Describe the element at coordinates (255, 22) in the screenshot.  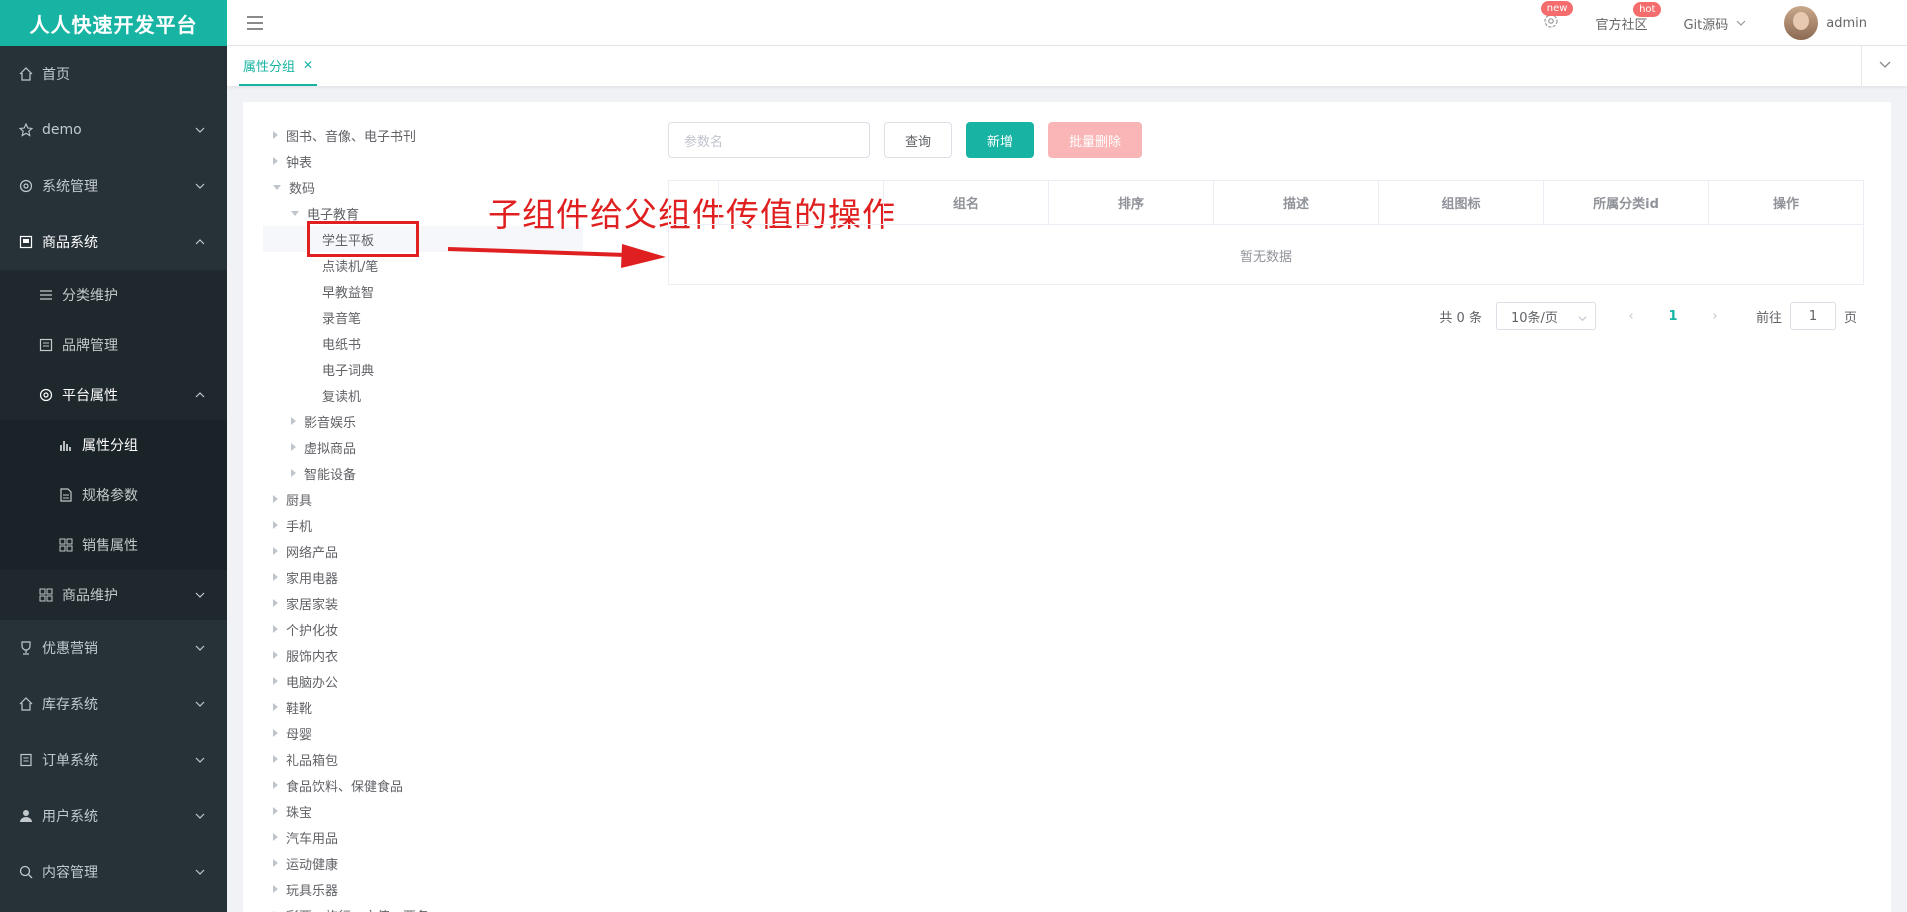
I see `menu-toggle-icon` at that location.